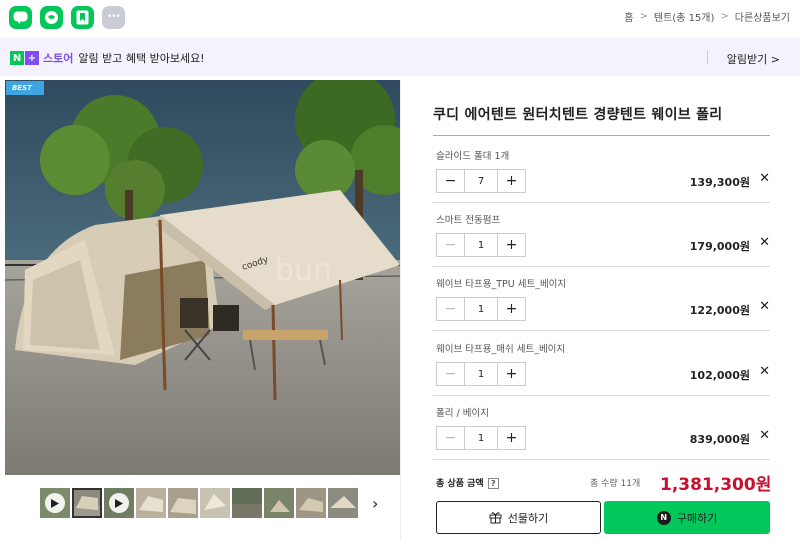 This screenshot has width=800, height=540. Describe the element at coordinates (473, 156) in the screenshot. I see `option-name: 슬라이드 폴대 1개` at that location.